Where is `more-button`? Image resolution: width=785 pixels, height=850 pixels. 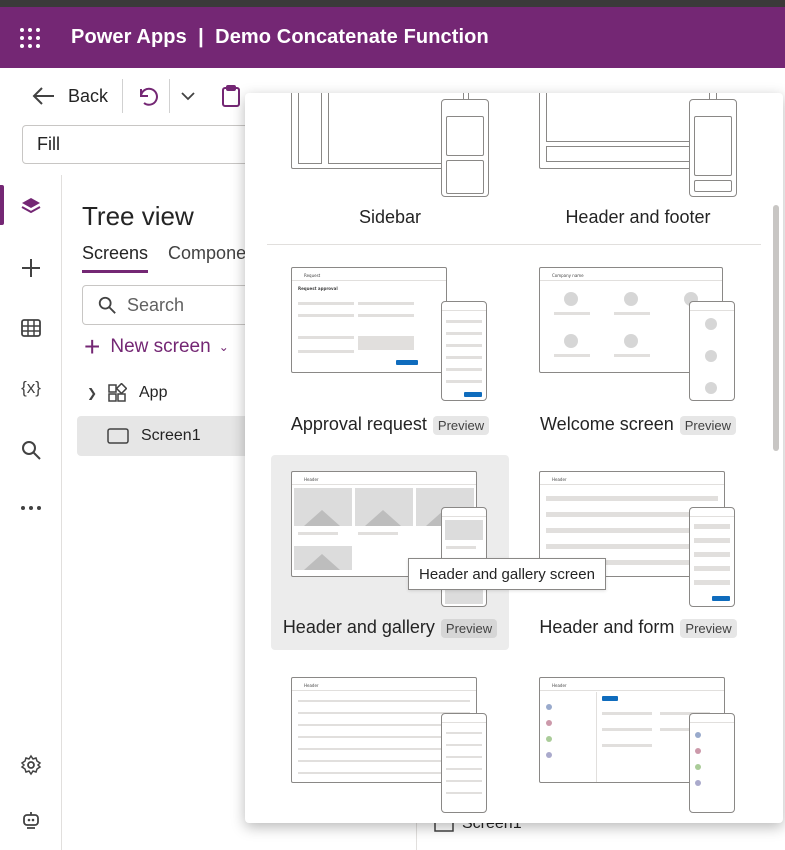
more-button is located at coordinates (31, 508).